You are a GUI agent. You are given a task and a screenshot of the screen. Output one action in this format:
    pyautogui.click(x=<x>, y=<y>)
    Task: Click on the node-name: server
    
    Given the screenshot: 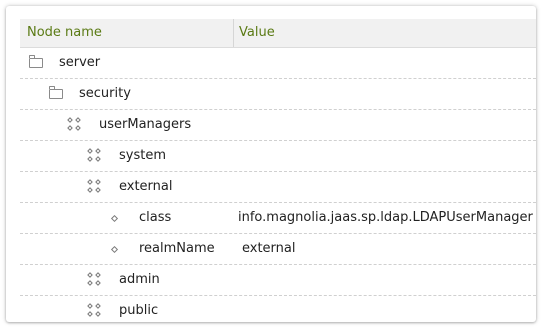 What is the action you would take?
    pyautogui.click(x=80, y=62)
    